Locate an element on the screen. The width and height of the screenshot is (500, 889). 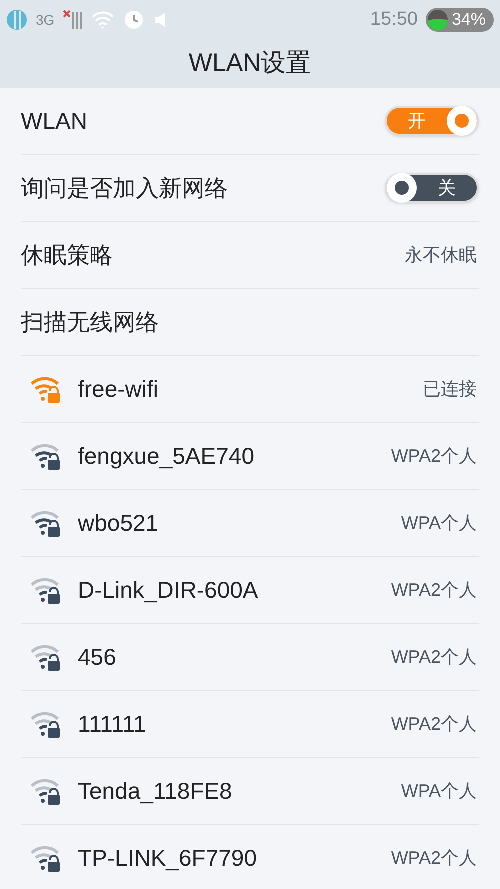
setting-value: 永不休眠 is located at coordinates (441, 255).